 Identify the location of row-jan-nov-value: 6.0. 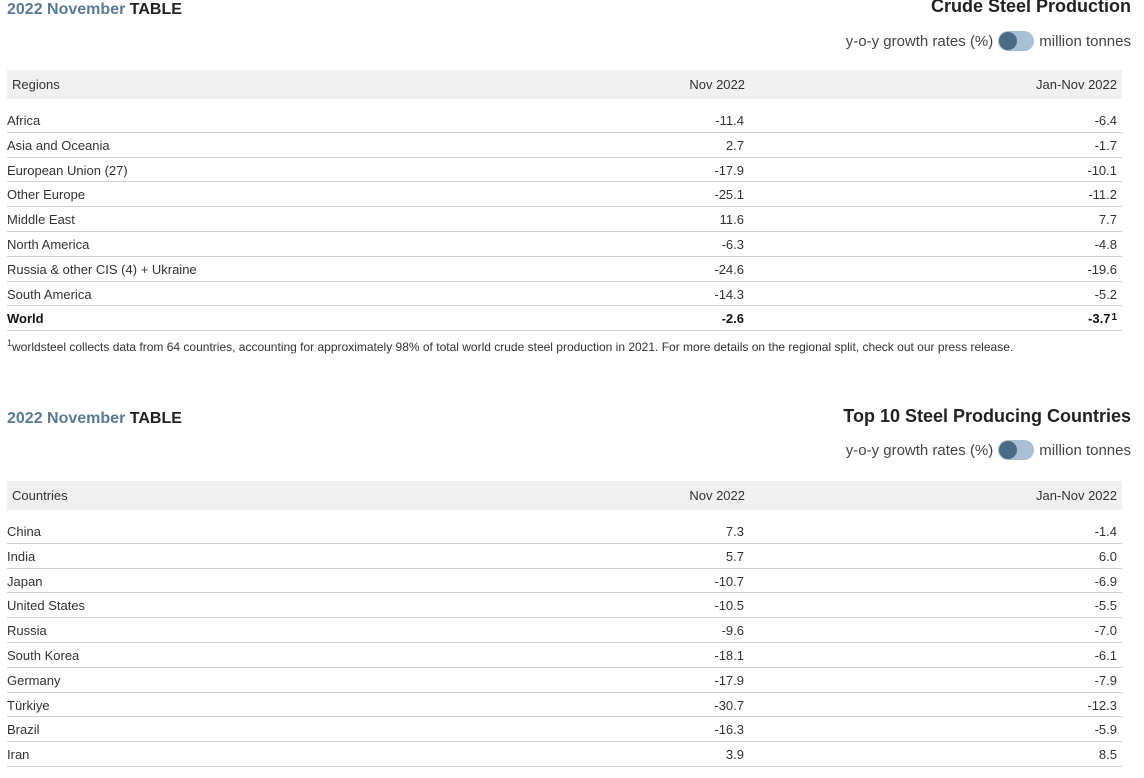
(1107, 556).